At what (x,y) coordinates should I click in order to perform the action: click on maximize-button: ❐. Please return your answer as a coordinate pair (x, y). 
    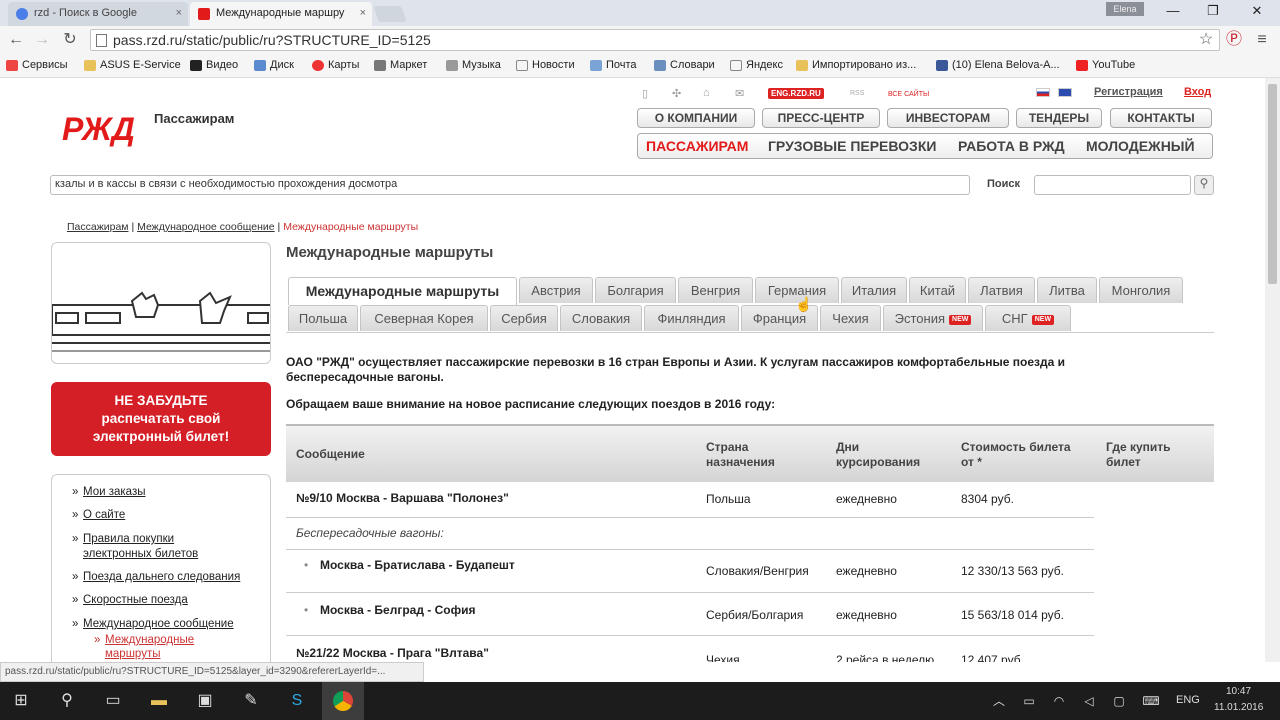
    Looking at the image, I should click on (1213, 12).